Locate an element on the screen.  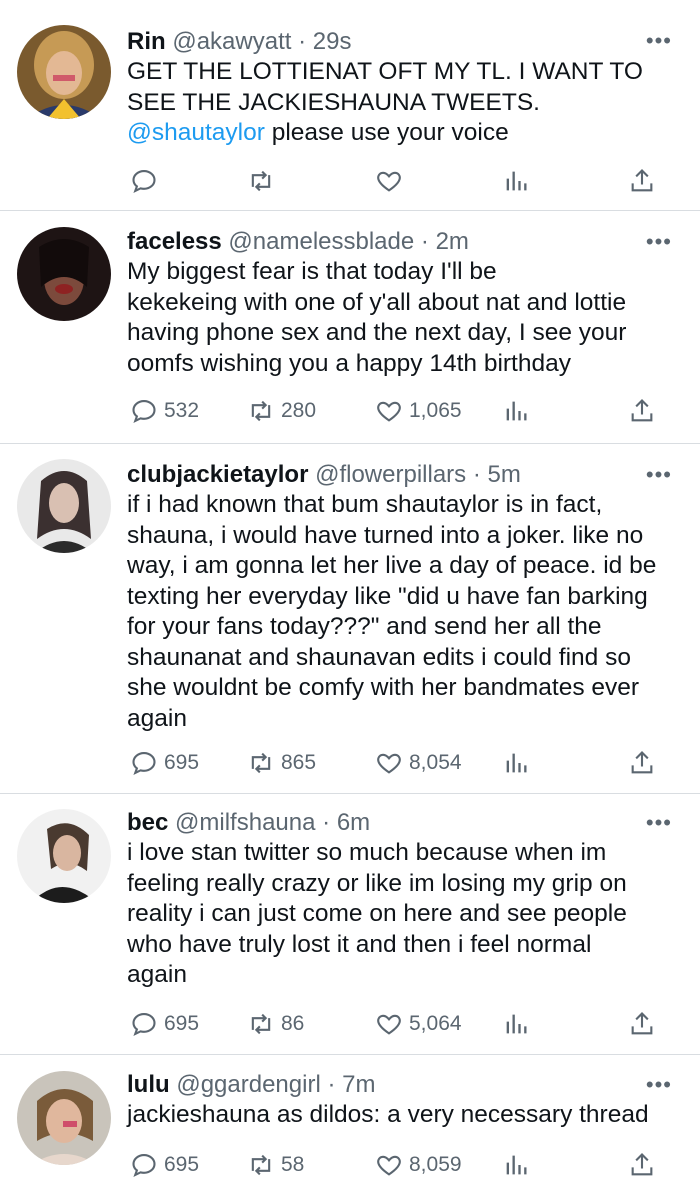
retweet-button: 280 is located at coordinates (281, 411).